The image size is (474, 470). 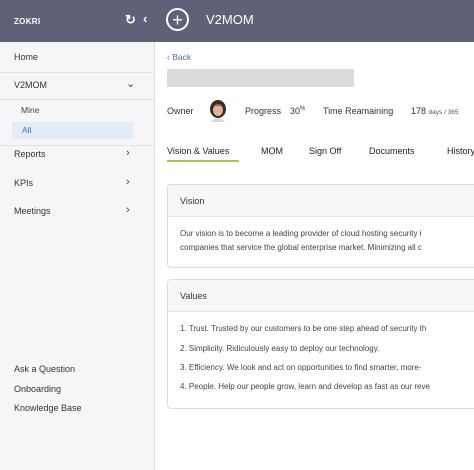 What do you see at coordinates (180, 111) in the screenshot?
I see `owner-label: Owner` at bounding box center [180, 111].